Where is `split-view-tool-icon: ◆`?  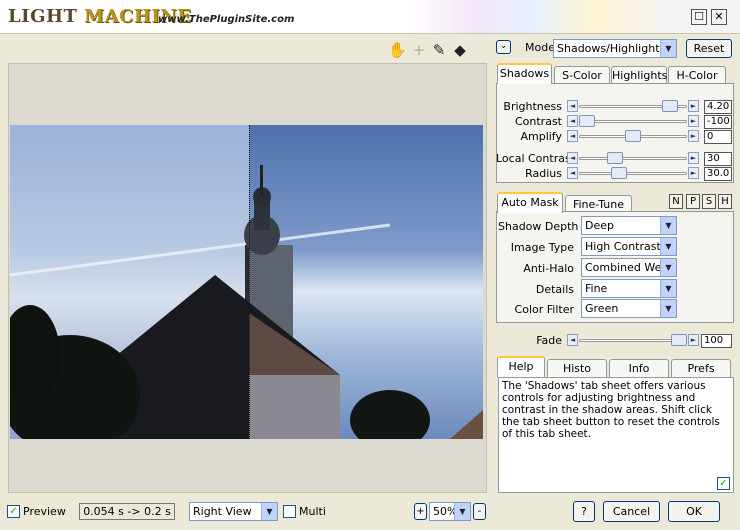
split-view-tool-icon: ◆ is located at coordinates (460, 50).